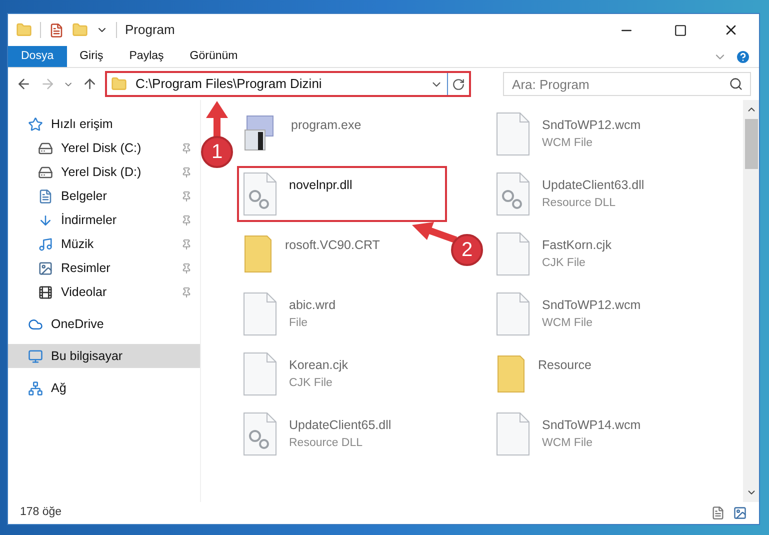 This screenshot has width=769, height=535. What do you see at coordinates (751, 144) in the screenshot?
I see `scroll-thumb` at bounding box center [751, 144].